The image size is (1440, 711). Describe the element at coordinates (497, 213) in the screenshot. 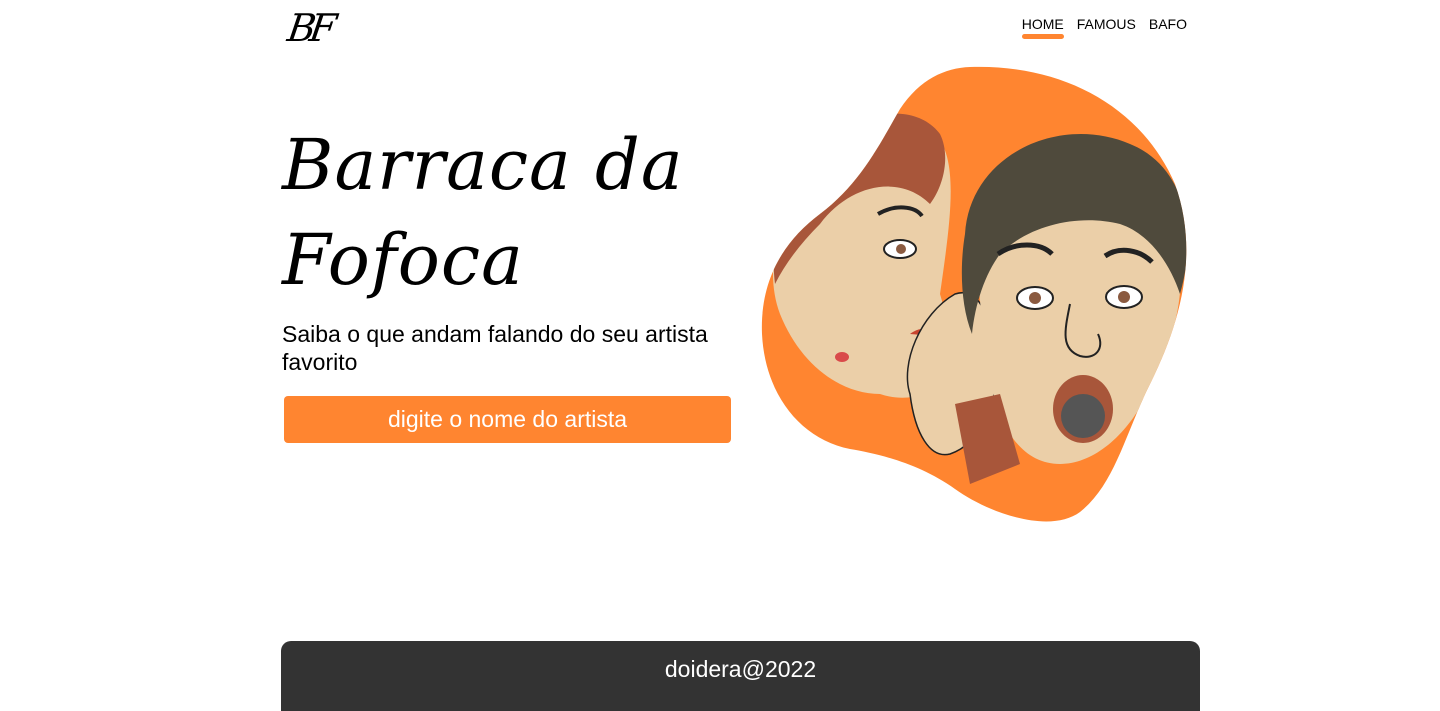

I see `hero-title: Barraca da Fofoca` at that location.